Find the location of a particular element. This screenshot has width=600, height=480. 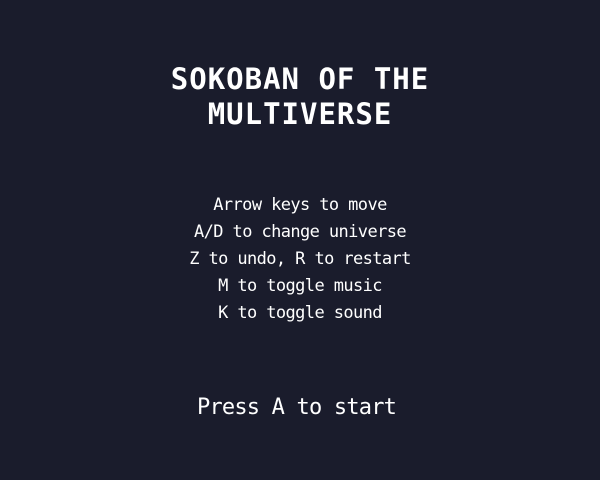

instruction-change-universe: A/D to change universe is located at coordinates (300, 232).